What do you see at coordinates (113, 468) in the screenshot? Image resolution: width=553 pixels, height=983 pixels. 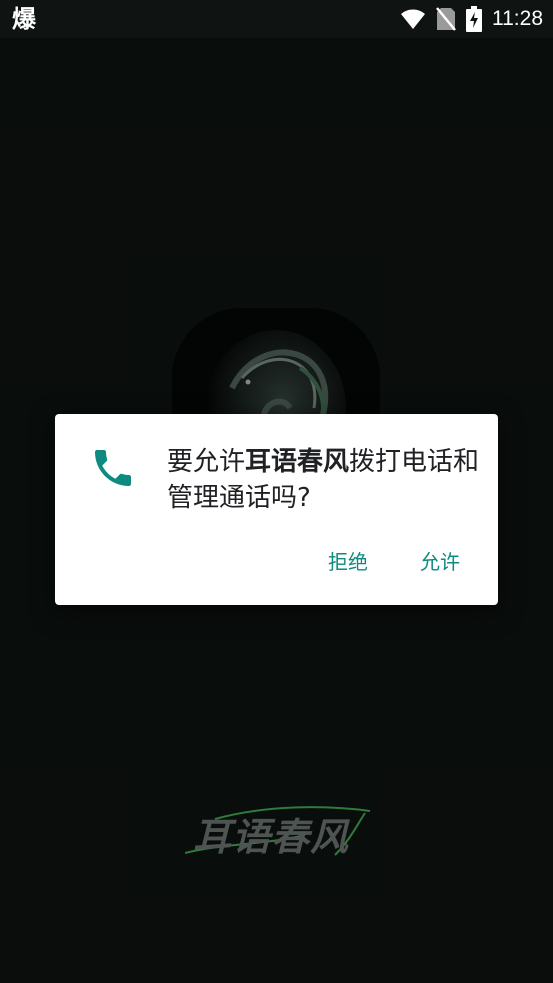 I see `phone-icon` at bounding box center [113, 468].